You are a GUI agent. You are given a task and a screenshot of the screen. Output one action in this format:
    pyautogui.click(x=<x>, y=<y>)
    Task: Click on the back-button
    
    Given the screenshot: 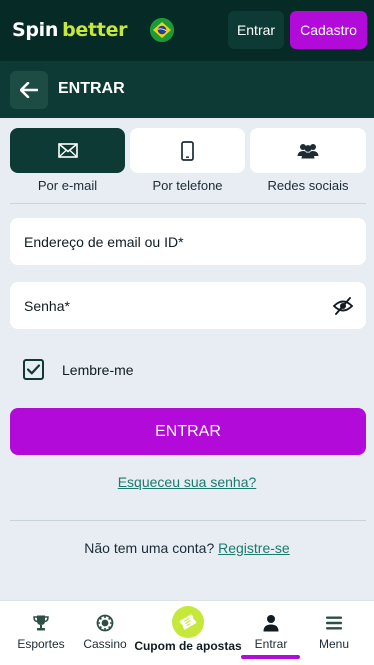 What is the action you would take?
    pyautogui.click(x=29, y=90)
    